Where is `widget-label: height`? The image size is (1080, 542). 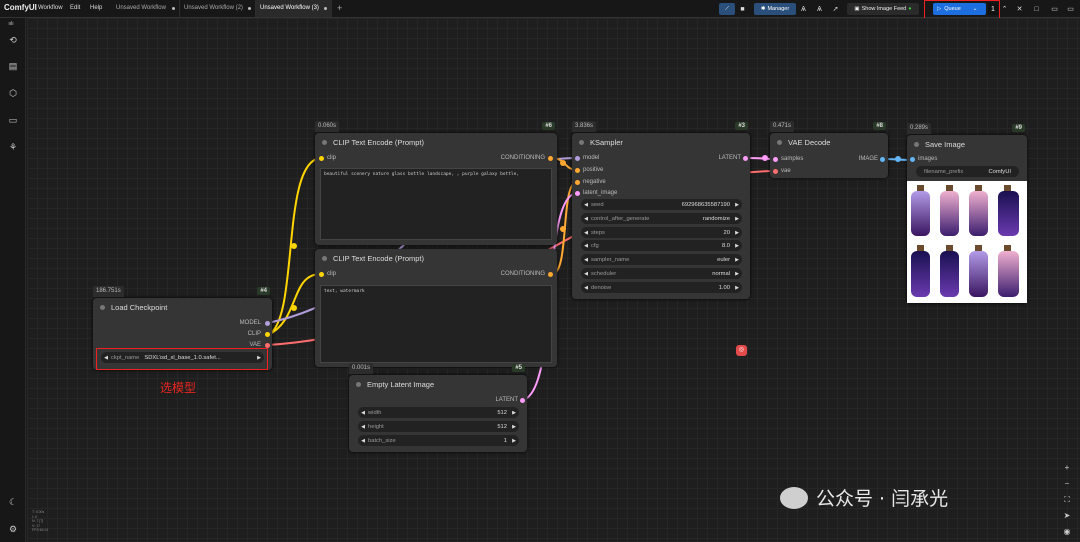
widget-label: height is located at coordinates (376, 426).